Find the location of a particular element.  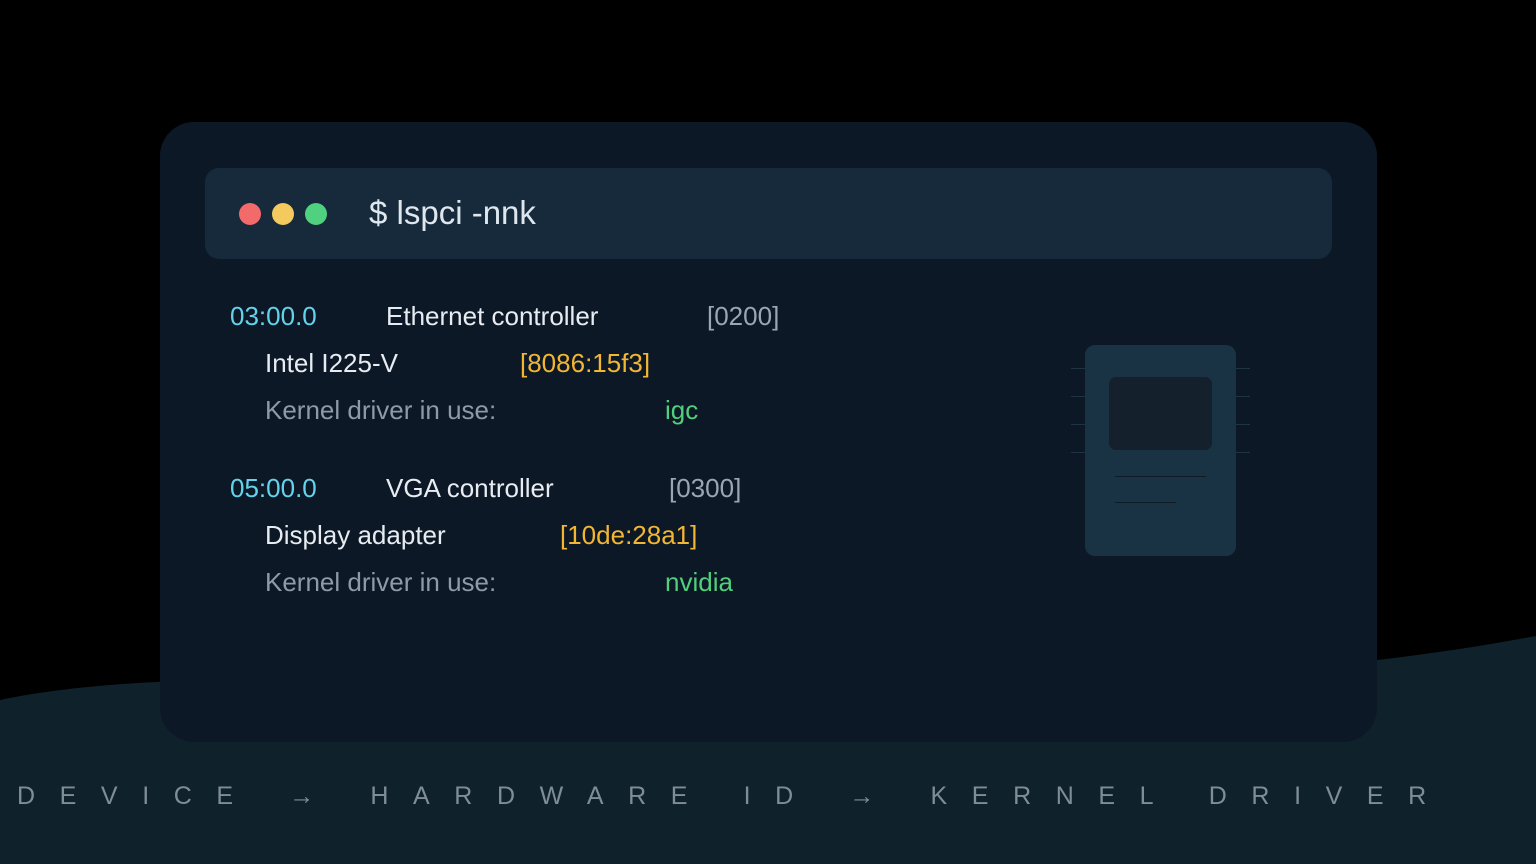

close-window-button is located at coordinates (250, 214).